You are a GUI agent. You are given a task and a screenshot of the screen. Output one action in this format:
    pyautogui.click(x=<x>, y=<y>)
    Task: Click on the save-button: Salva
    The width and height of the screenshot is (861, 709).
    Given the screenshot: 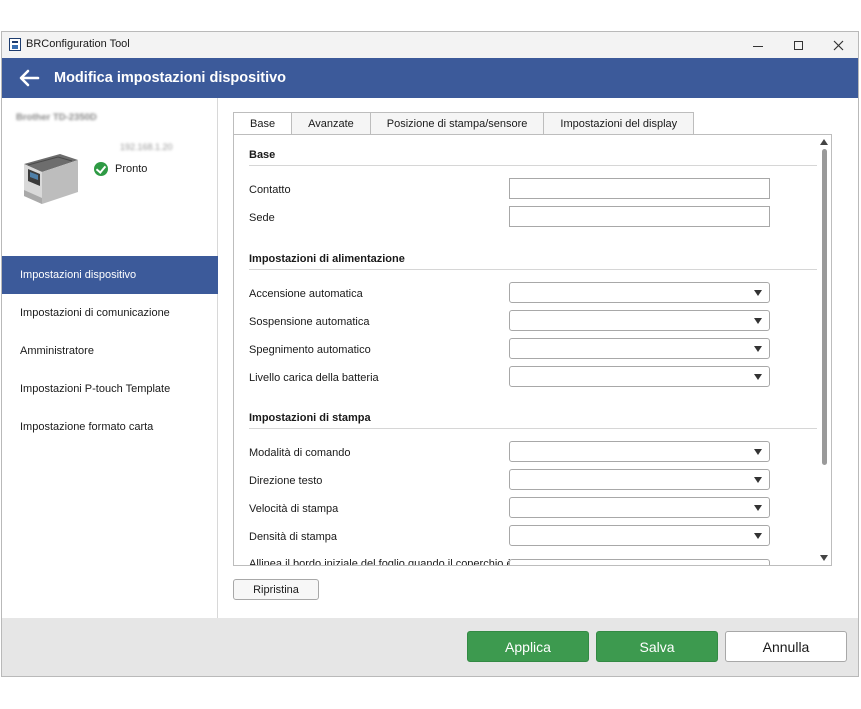 What is the action you would take?
    pyautogui.click(x=657, y=646)
    